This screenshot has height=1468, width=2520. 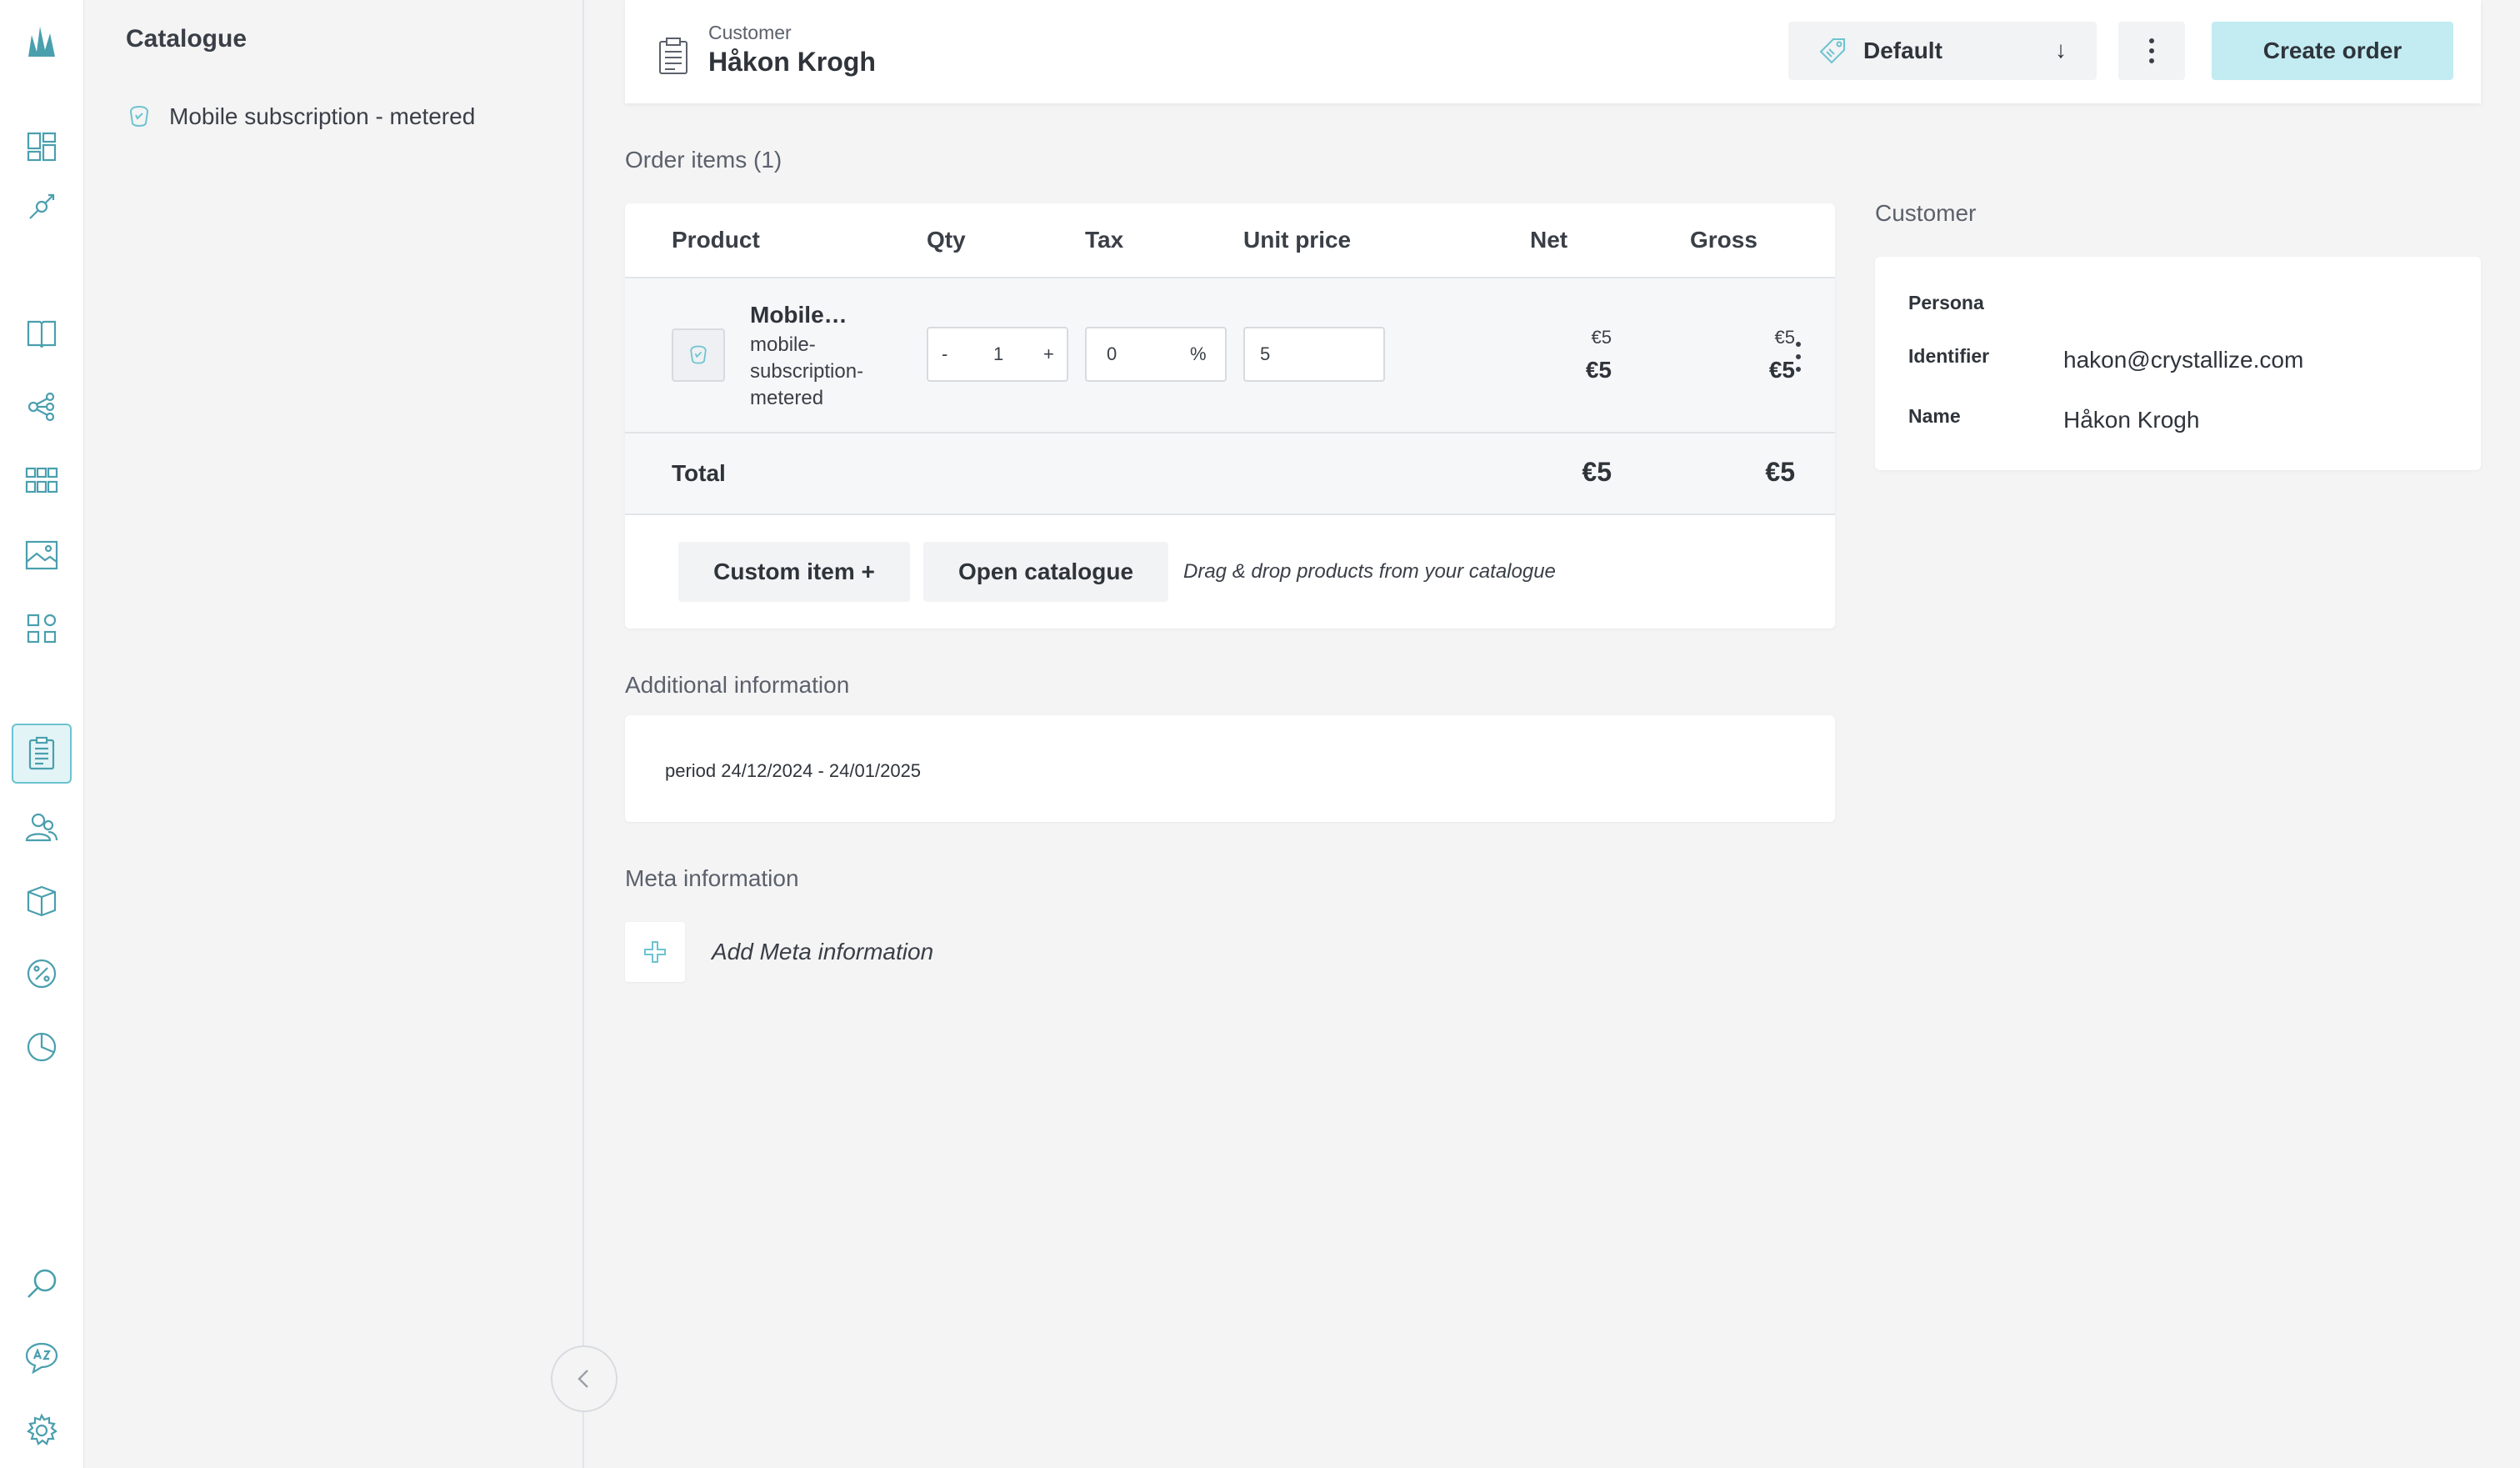 I want to click on unit-price-input: 5, so click(x=1314, y=354).